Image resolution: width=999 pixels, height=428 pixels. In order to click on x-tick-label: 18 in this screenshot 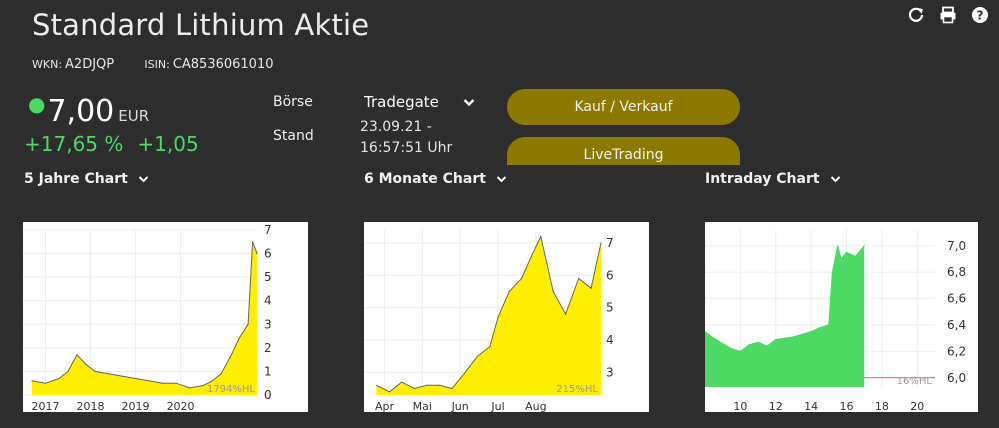, I will do `click(882, 406)`.